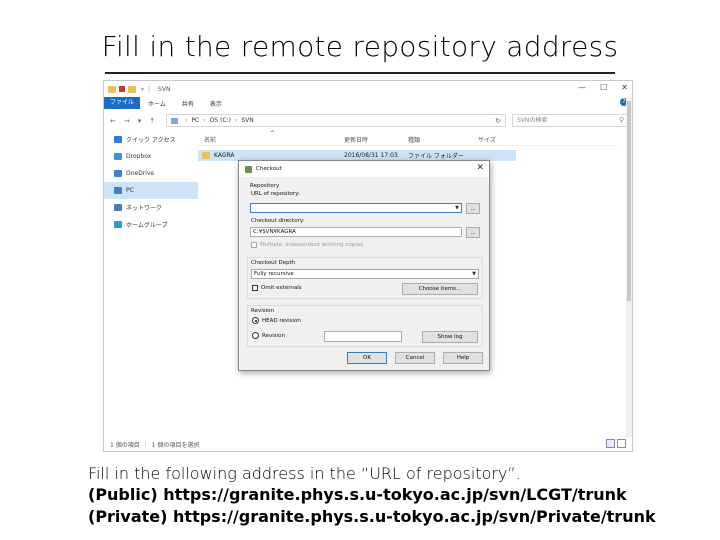  What do you see at coordinates (262, 311) in the screenshot?
I see `group-label-revision: Revision` at bounding box center [262, 311].